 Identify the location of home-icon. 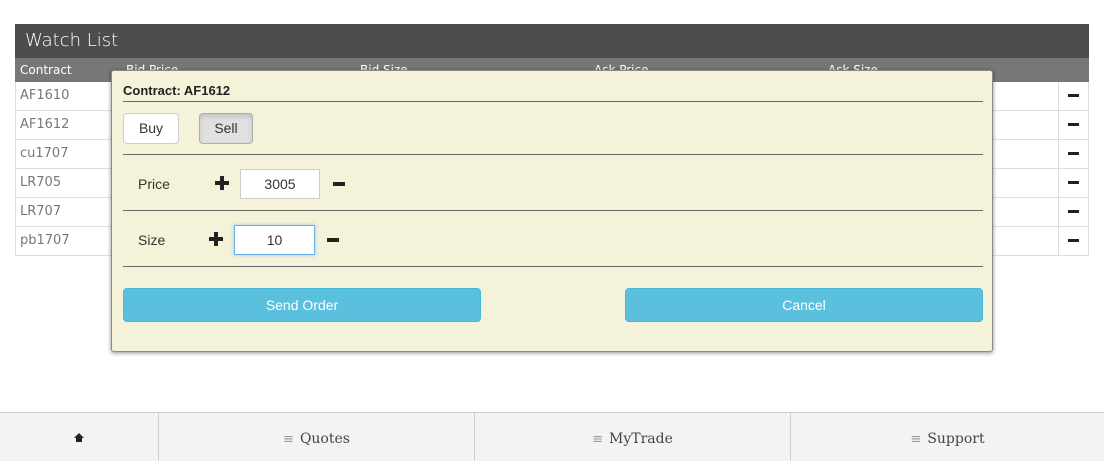
(79, 437).